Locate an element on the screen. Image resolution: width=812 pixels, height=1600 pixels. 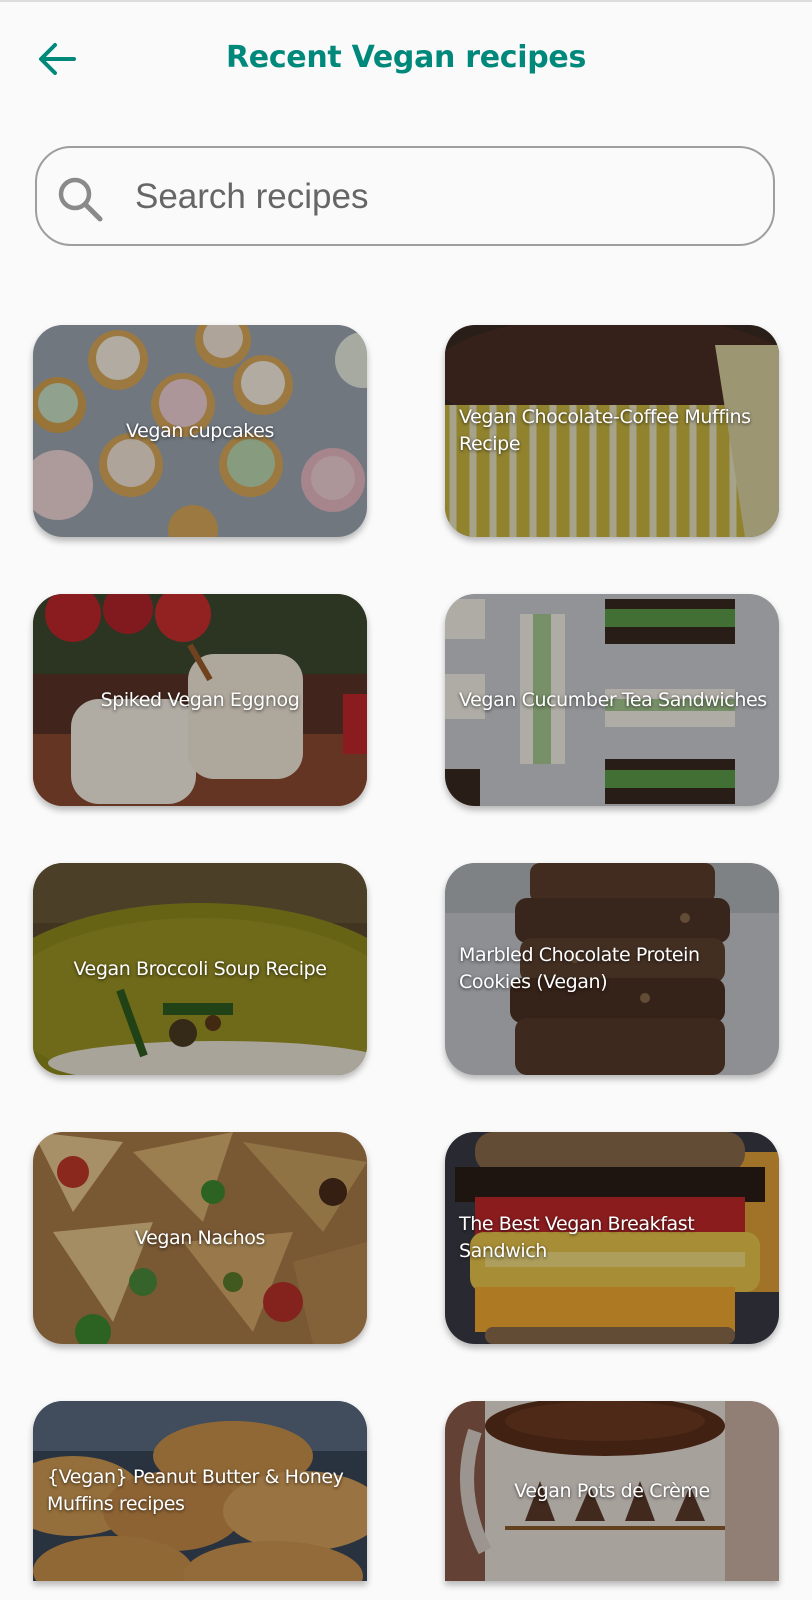
recipe-card: Vegan Cucumber Tea Sandwiches is located at coordinates (612, 700).